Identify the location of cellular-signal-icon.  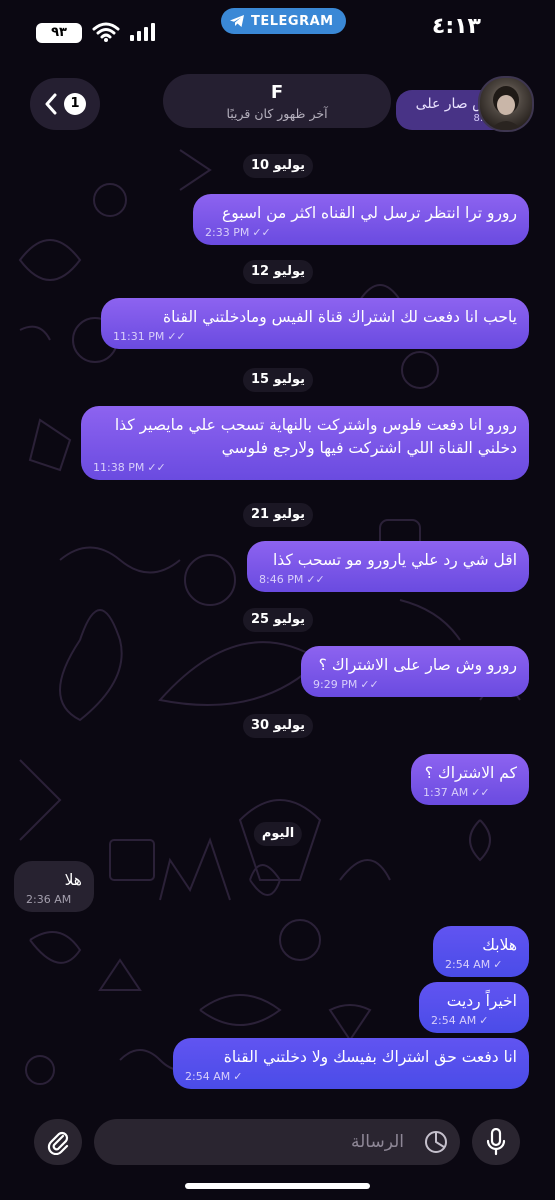
(142, 32).